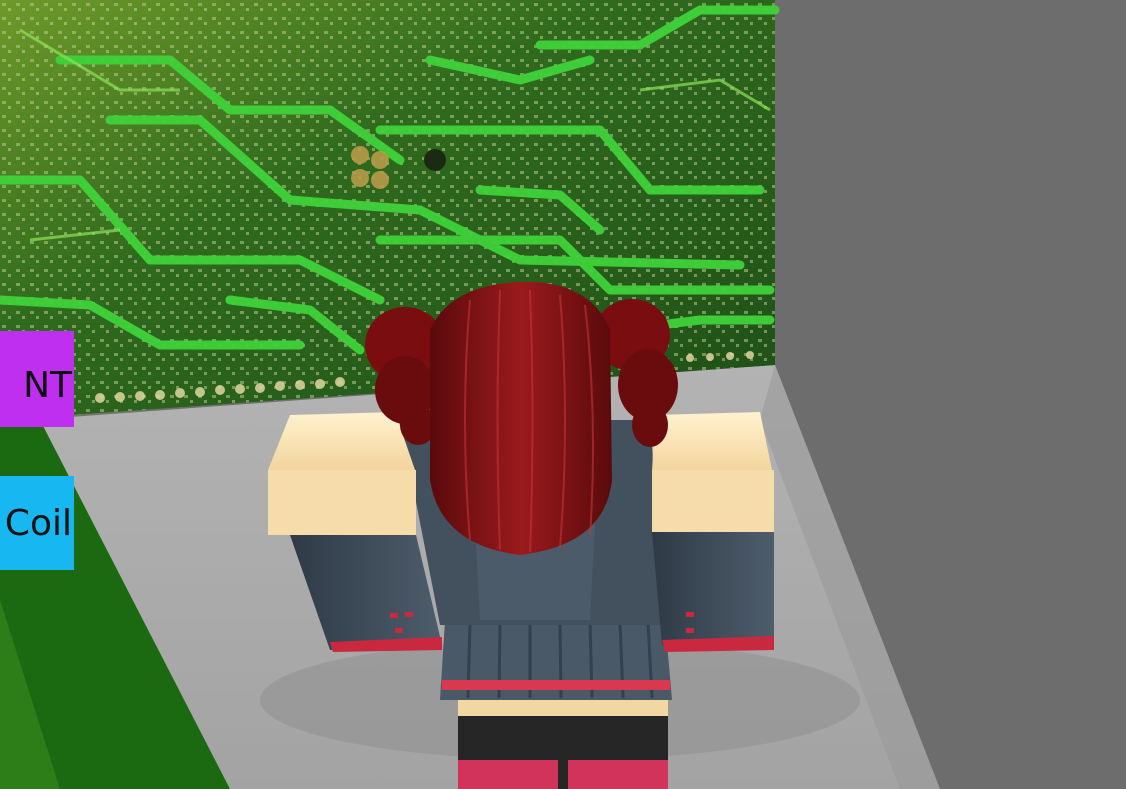  I want to click on shop-button-nt: NT, so click(37, 379).